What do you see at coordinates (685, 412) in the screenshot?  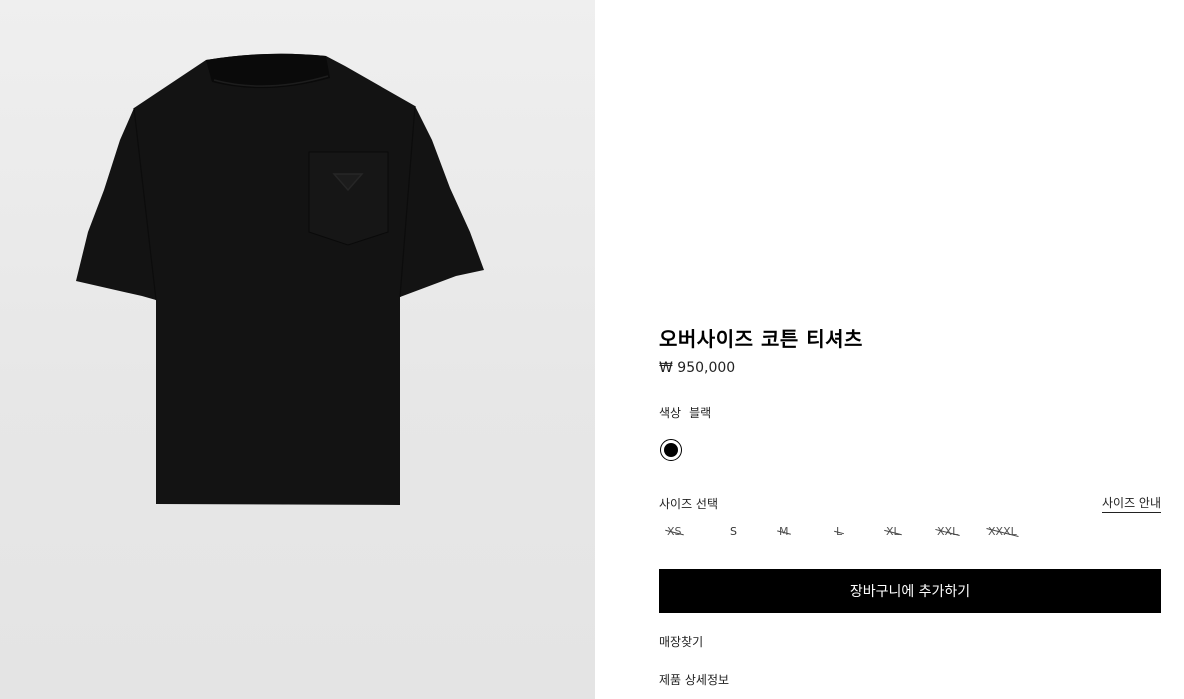 I see `color-row: 색상 블랙` at bounding box center [685, 412].